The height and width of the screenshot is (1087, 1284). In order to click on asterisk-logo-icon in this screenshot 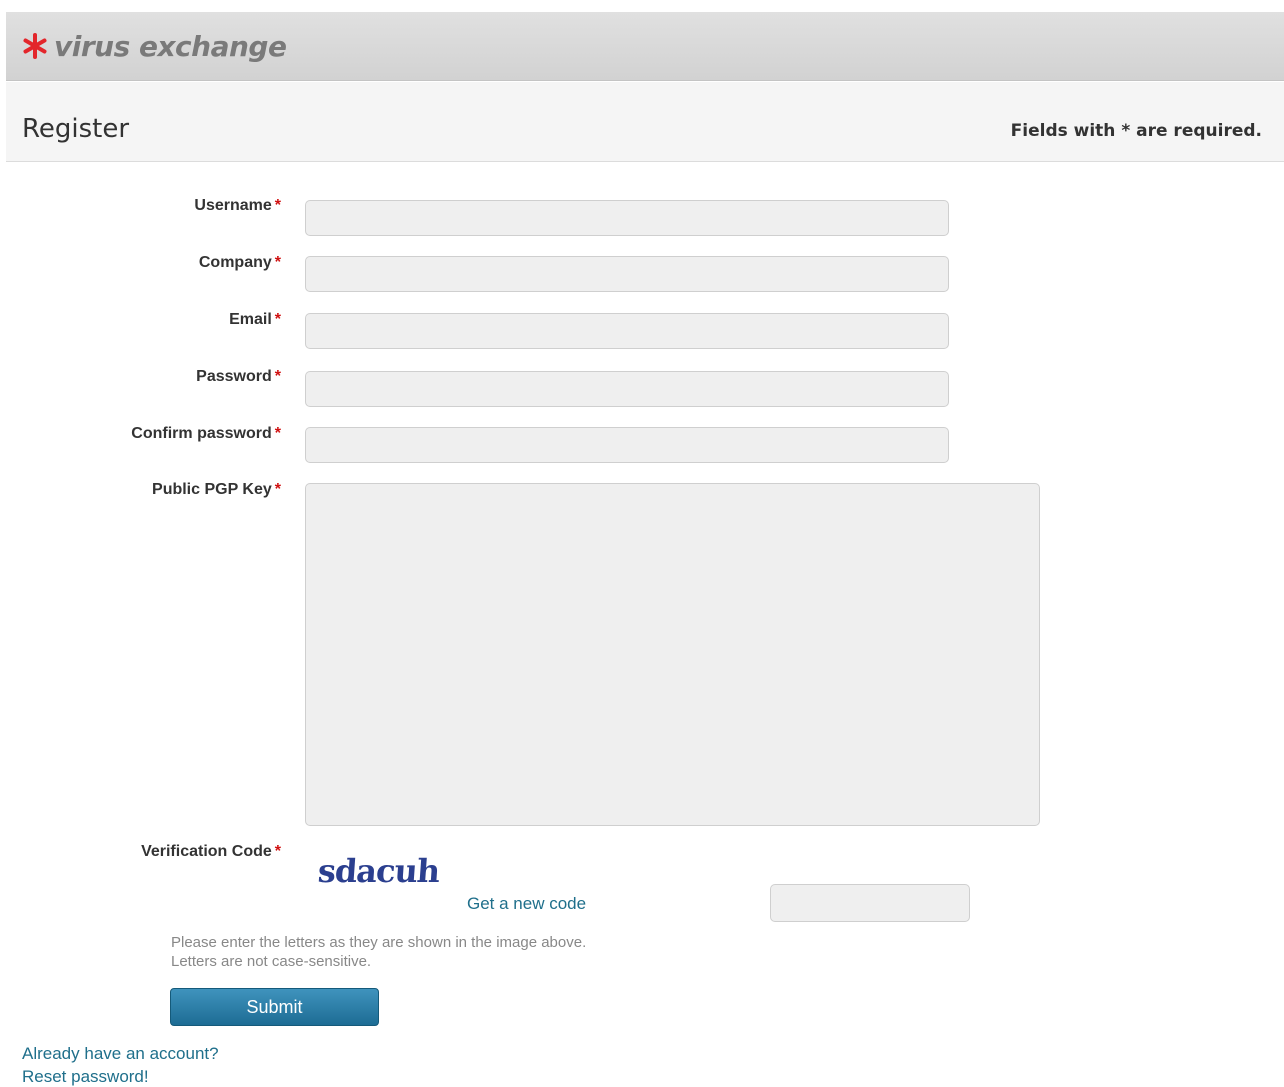, I will do `click(35, 46)`.